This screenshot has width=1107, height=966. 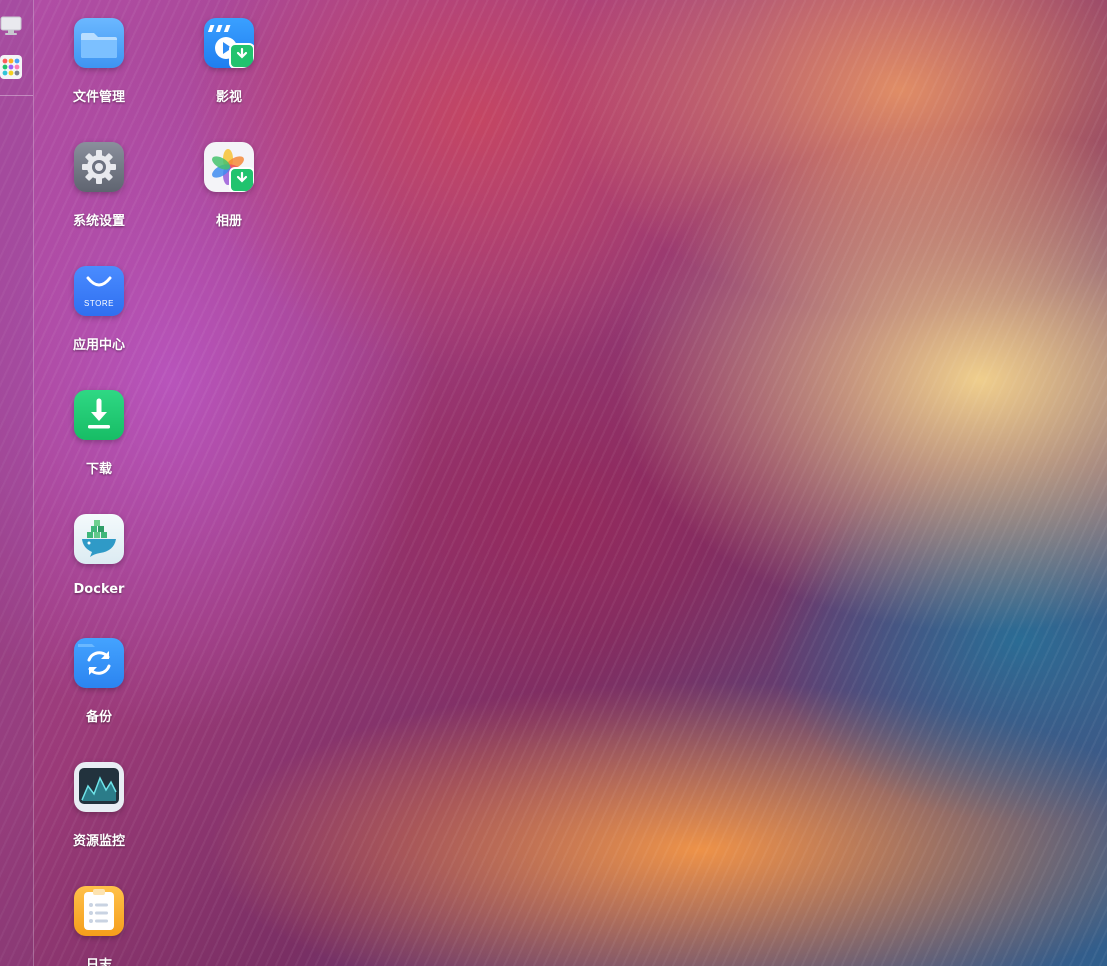 I want to click on app-logs: 日志, so click(x=99, y=926).